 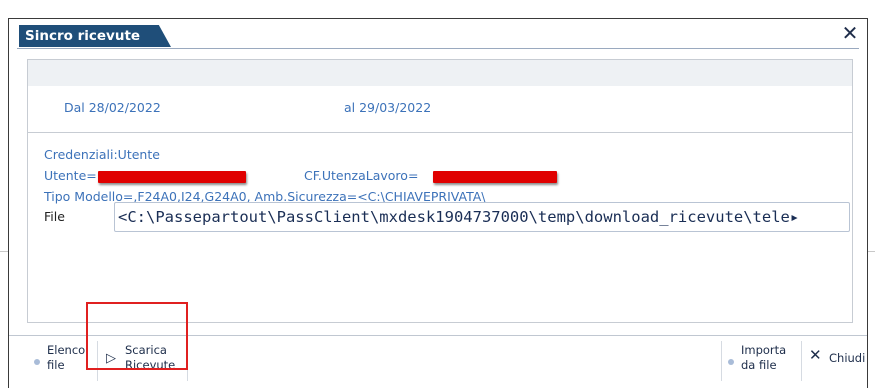 What do you see at coordinates (70, 175) in the screenshot?
I see `utente-label: Utente=` at bounding box center [70, 175].